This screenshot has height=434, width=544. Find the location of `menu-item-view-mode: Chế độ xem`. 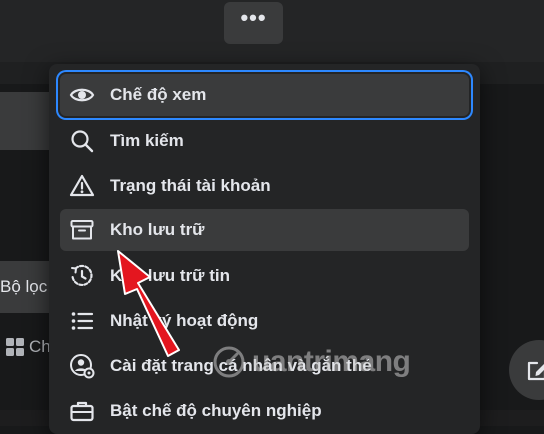

menu-item-view-mode: Chế độ xem is located at coordinates (264, 95).